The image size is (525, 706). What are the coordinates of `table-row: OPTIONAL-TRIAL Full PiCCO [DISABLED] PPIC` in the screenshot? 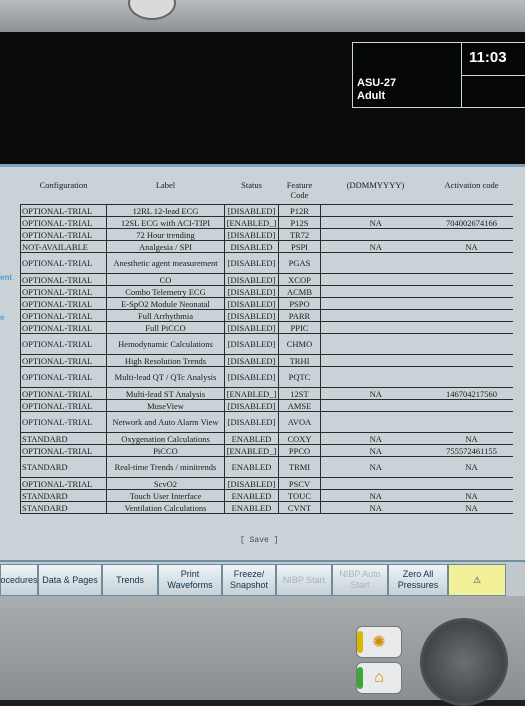 It's located at (266, 327).